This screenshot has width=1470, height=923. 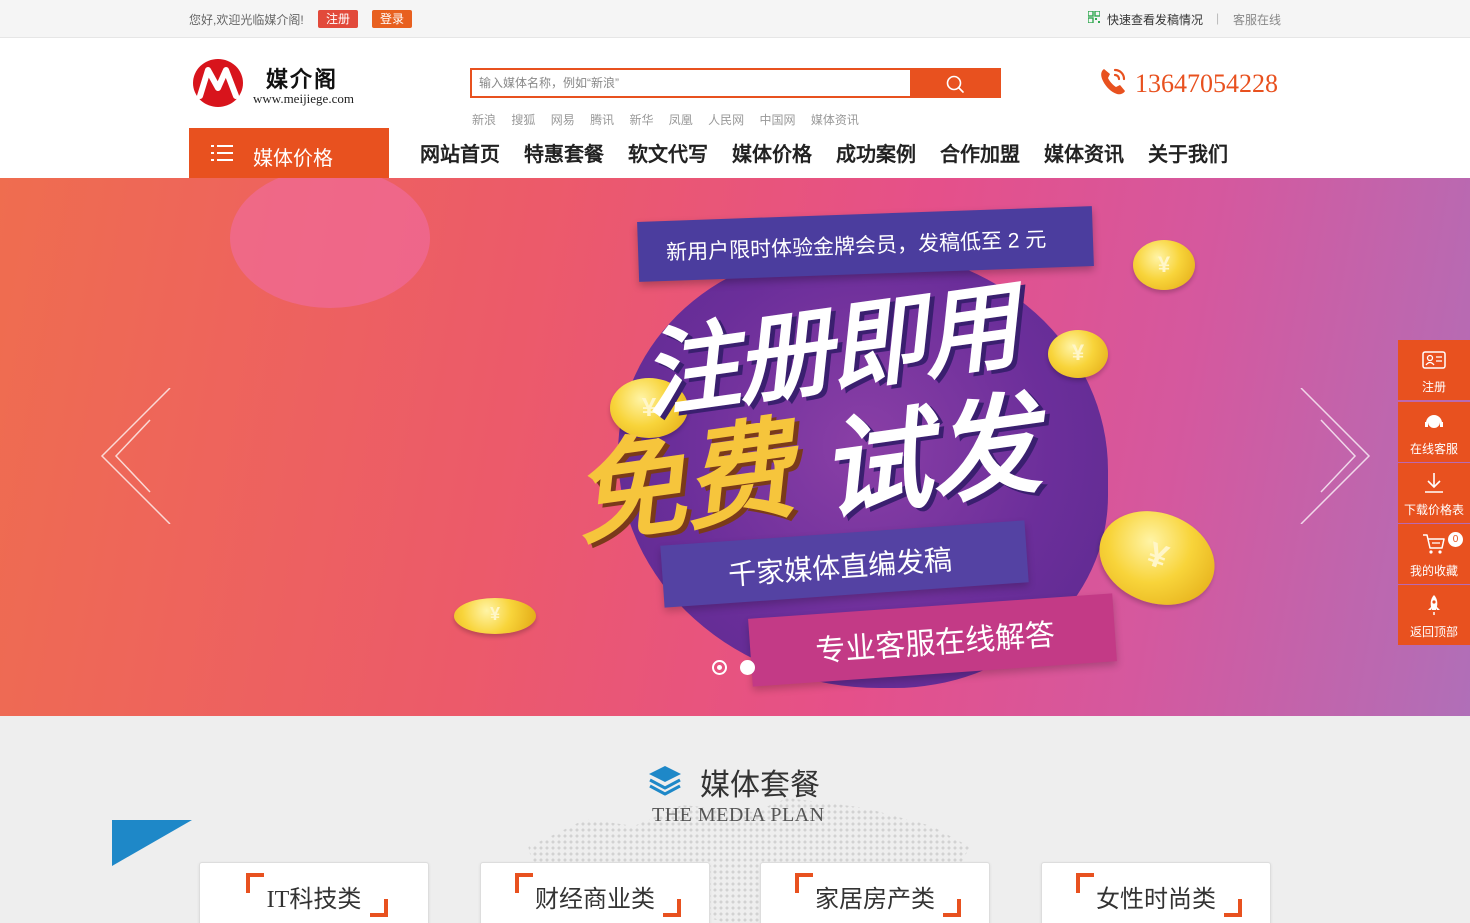 I want to click on nav-item: 软文代写, so click(x=668, y=152).